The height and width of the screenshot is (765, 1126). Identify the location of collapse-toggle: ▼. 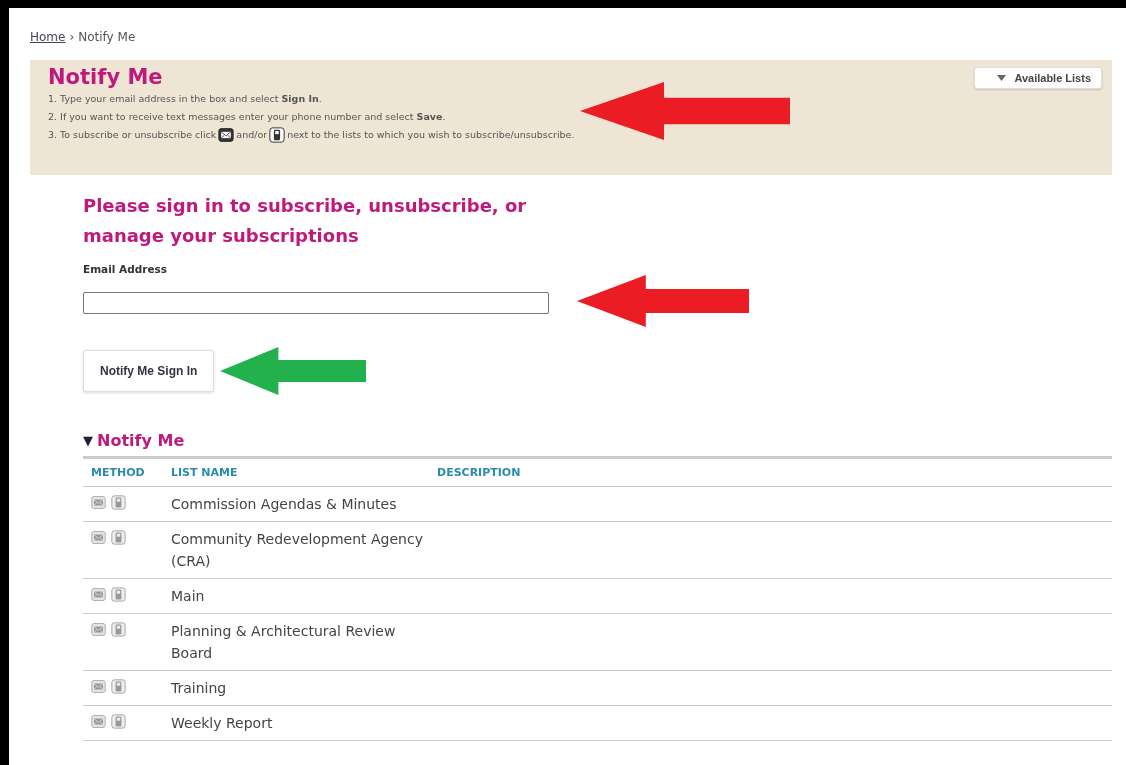
(88, 440).